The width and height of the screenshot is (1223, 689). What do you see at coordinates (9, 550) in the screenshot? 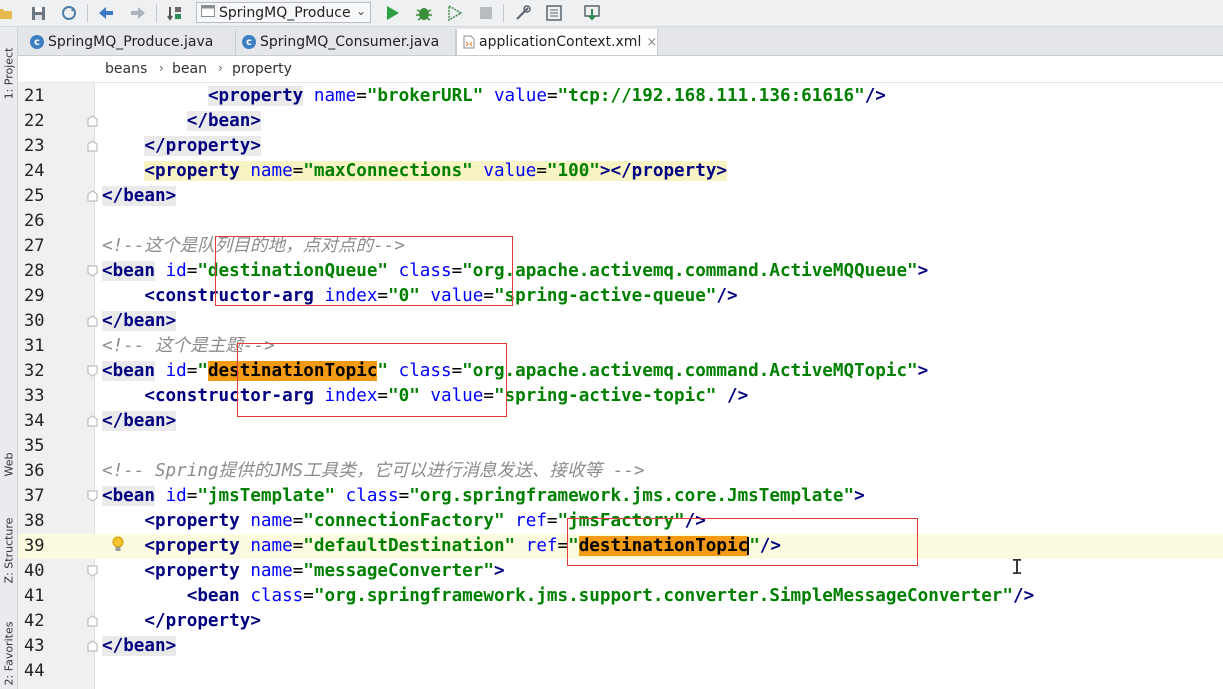
I see `structure-tool-tab: Z: Structure` at bounding box center [9, 550].